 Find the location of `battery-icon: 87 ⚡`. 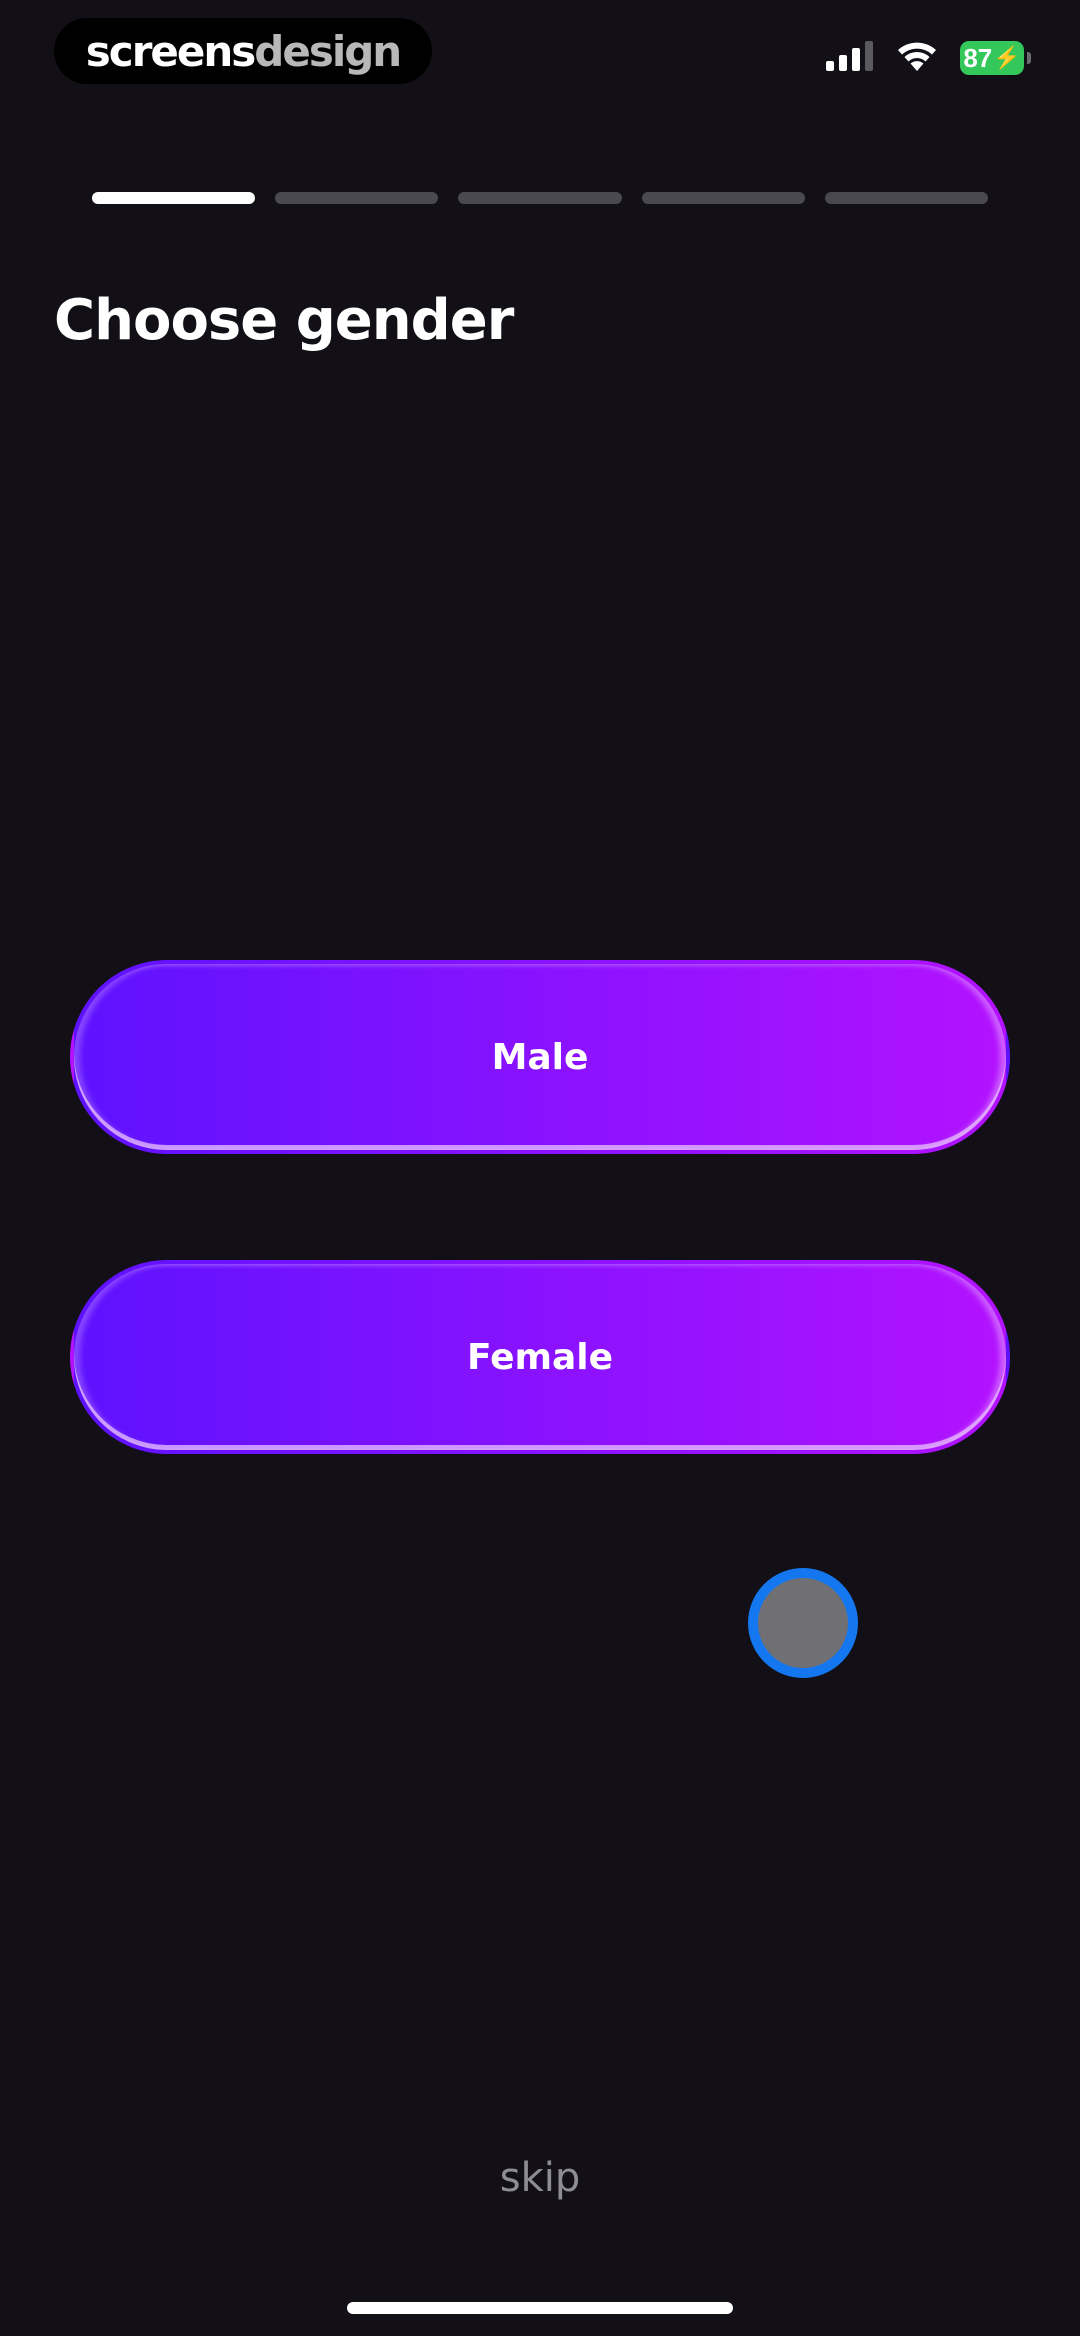

battery-icon: 87 ⚡ is located at coordinates (995, 58).